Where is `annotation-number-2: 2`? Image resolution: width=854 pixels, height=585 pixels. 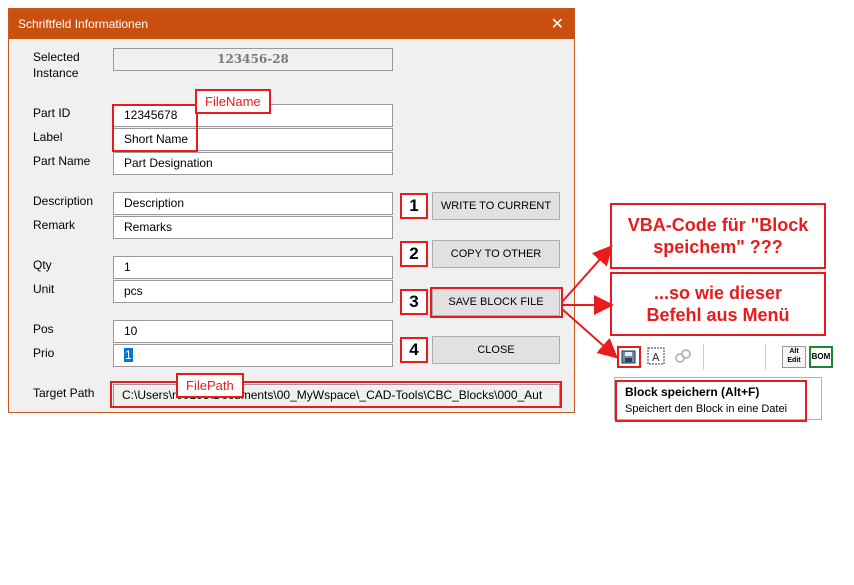
annotation-number-2: 2 is located at coordinates (414, 254).